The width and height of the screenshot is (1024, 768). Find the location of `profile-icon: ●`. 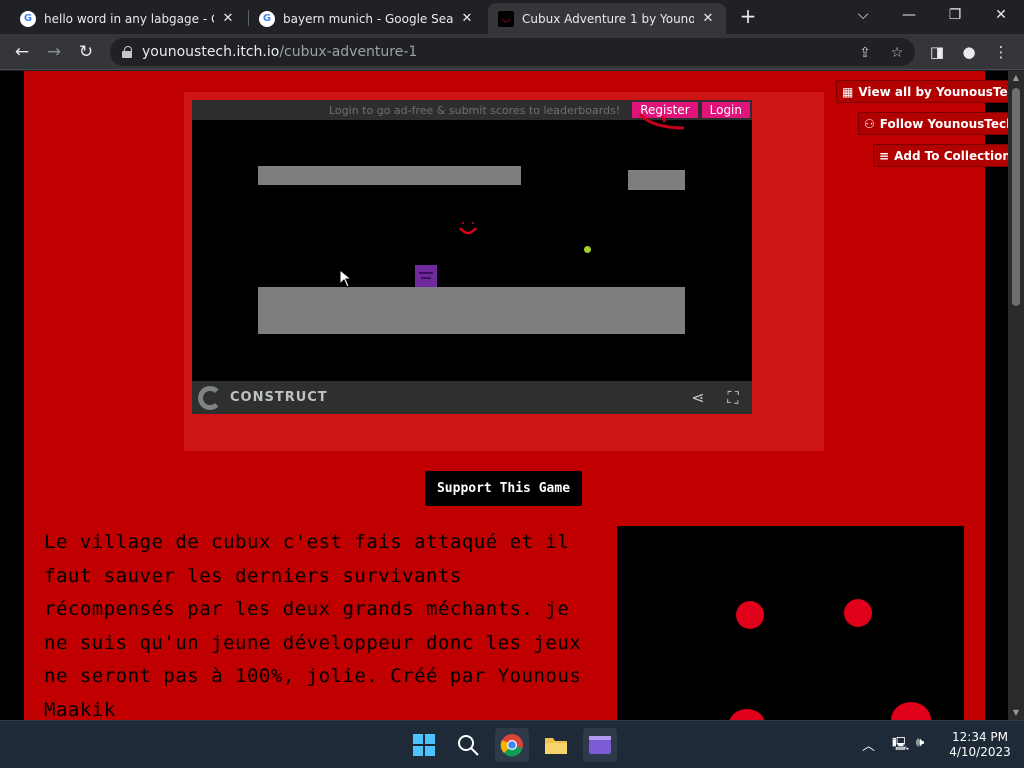

profile-icon: ● is located at coordinates (969, 52).